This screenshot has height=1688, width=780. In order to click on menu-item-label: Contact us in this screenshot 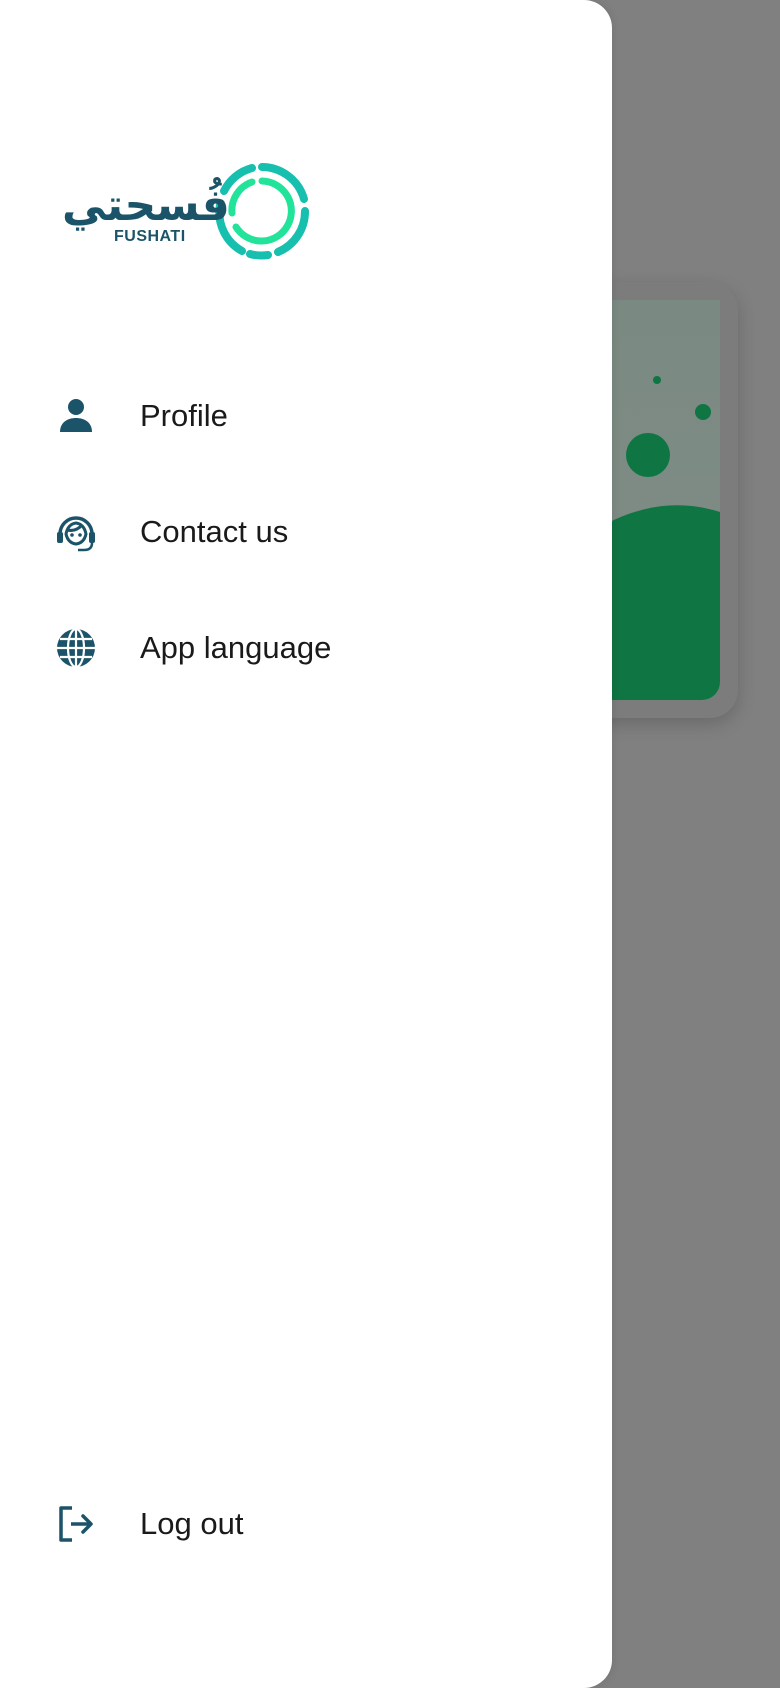, I will do `click(214, 531)`.